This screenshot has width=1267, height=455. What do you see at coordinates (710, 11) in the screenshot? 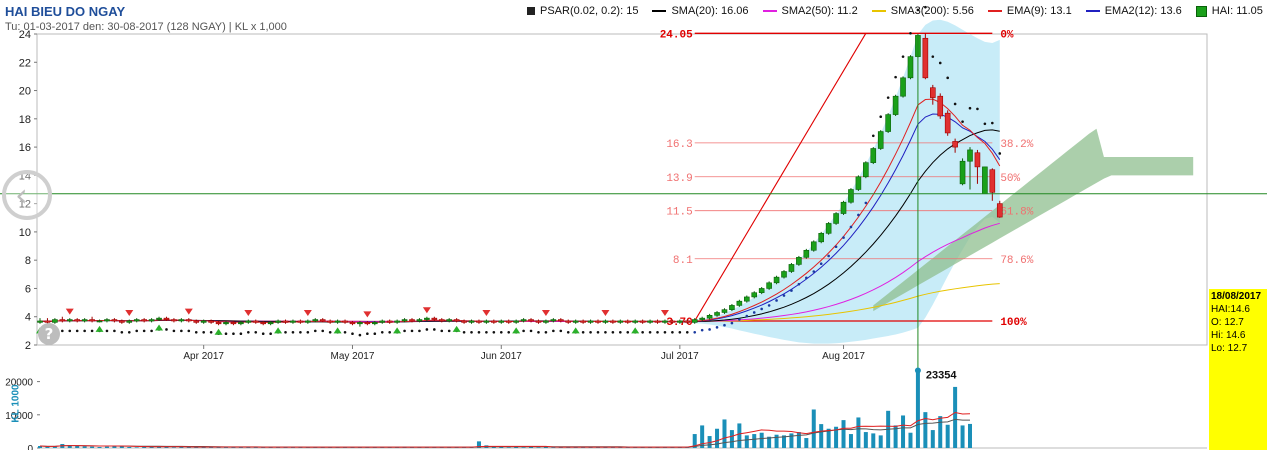
I see `legend-label: SMA(20): 16.06` at bounding box center [710, 11].